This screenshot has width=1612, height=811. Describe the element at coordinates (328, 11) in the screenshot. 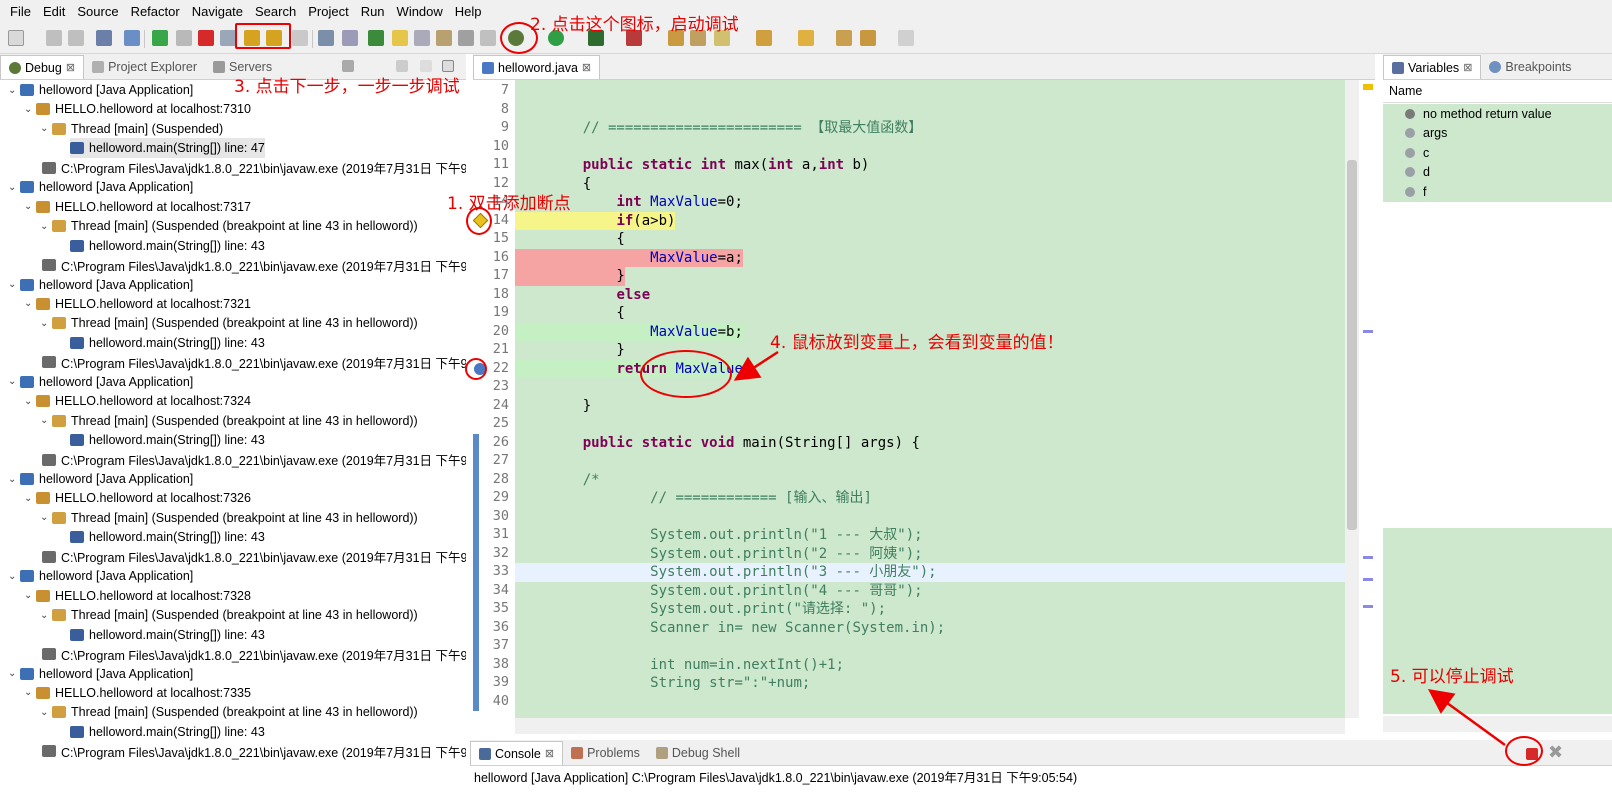

I see `menu-project: Project` at that location.